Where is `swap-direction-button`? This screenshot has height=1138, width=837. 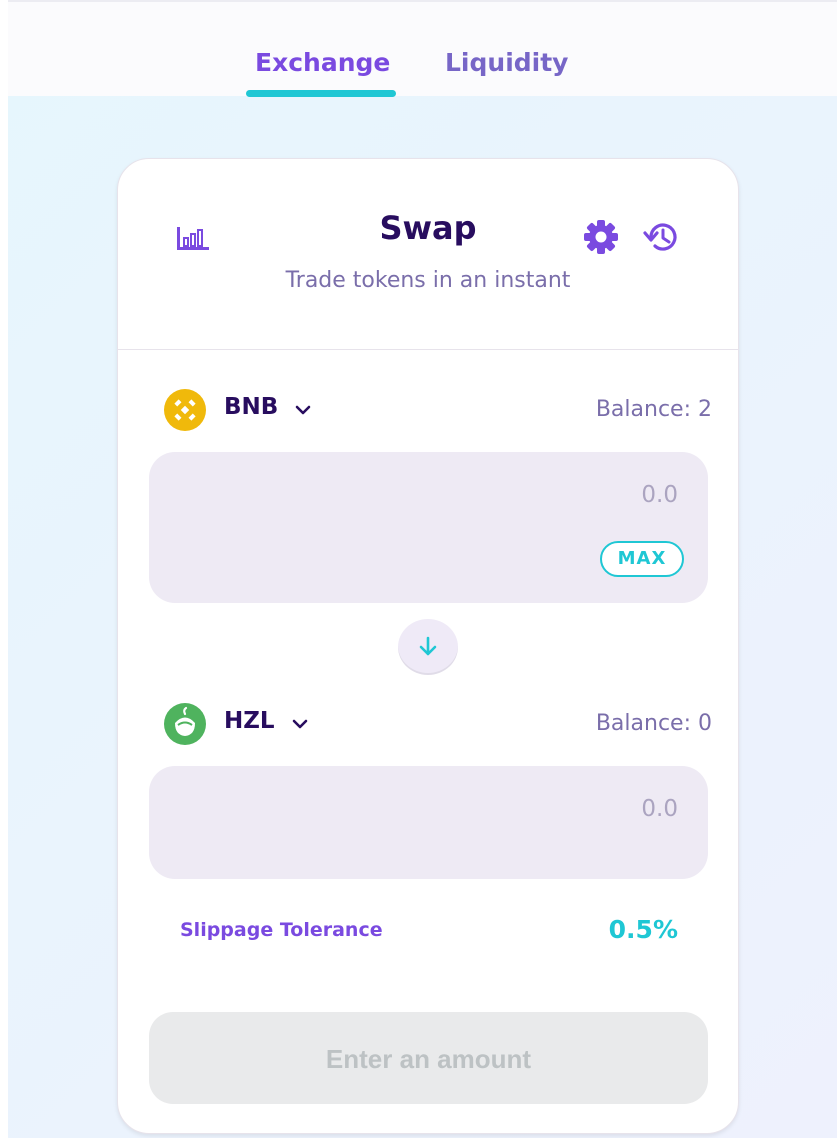 swap-direction-button is located at coordinates (428, 647).